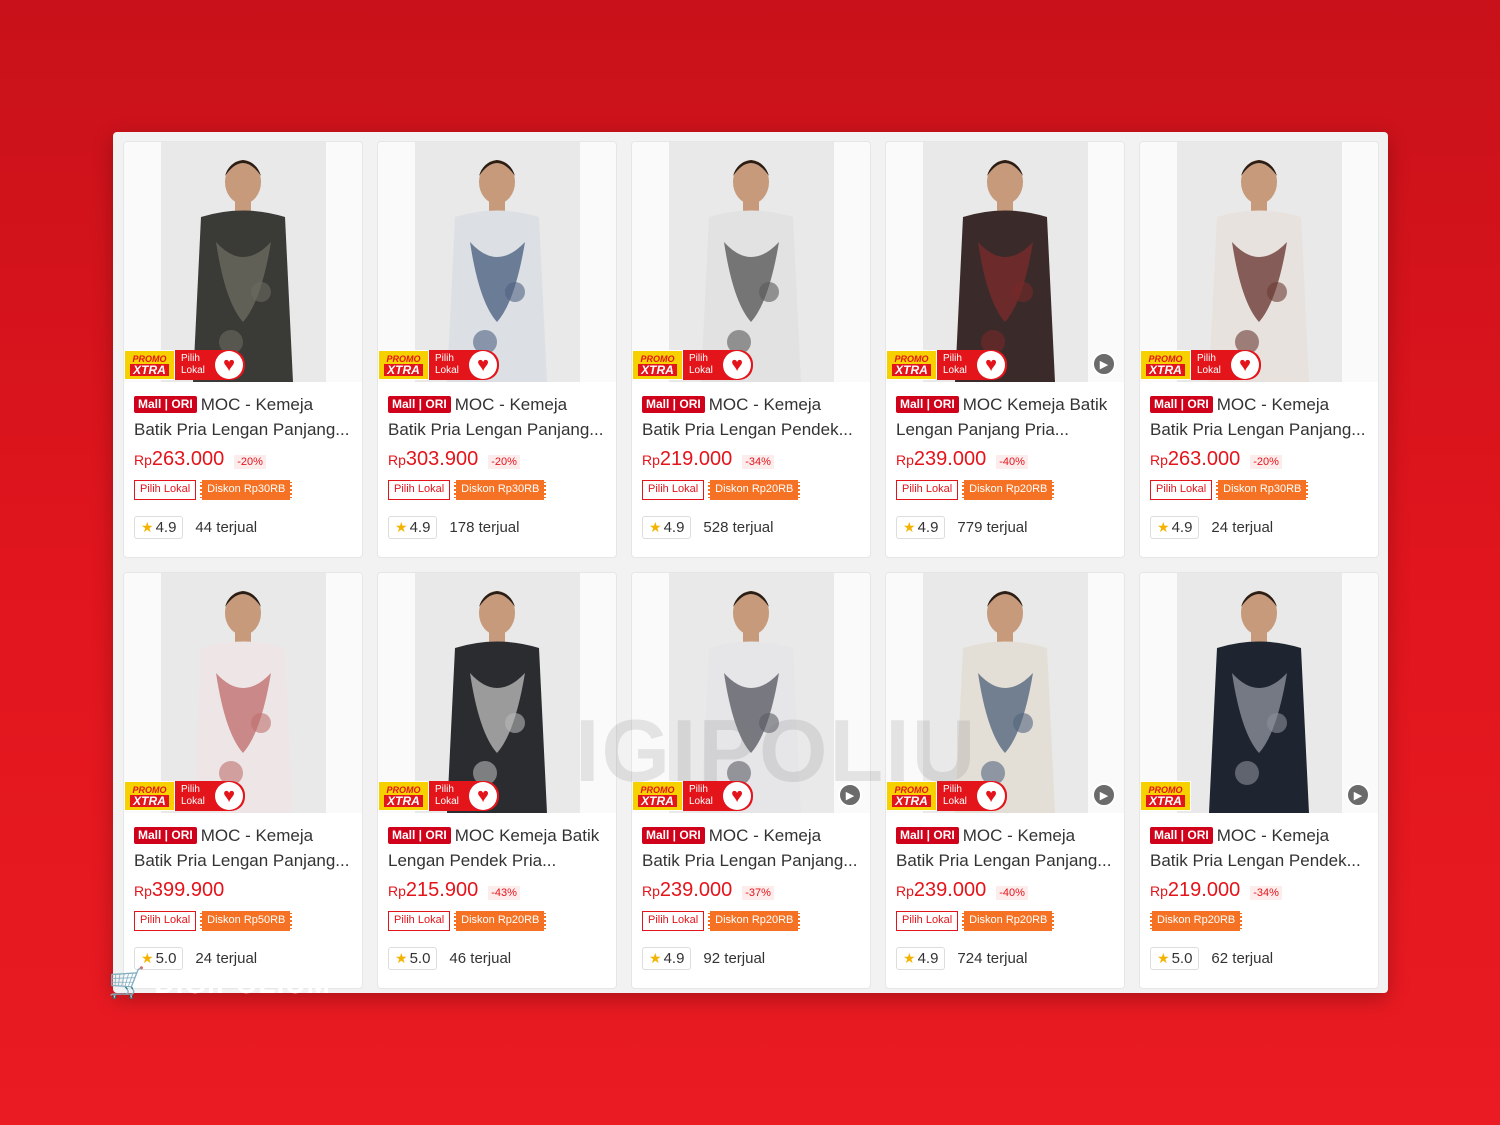 Image resolution: width=1500 pixels, height=1125 pixels. What do you see at coordinates (484, 527) in the screenshot?
I see `sold-count: 178 terjual` at bounding box center [484, 527].